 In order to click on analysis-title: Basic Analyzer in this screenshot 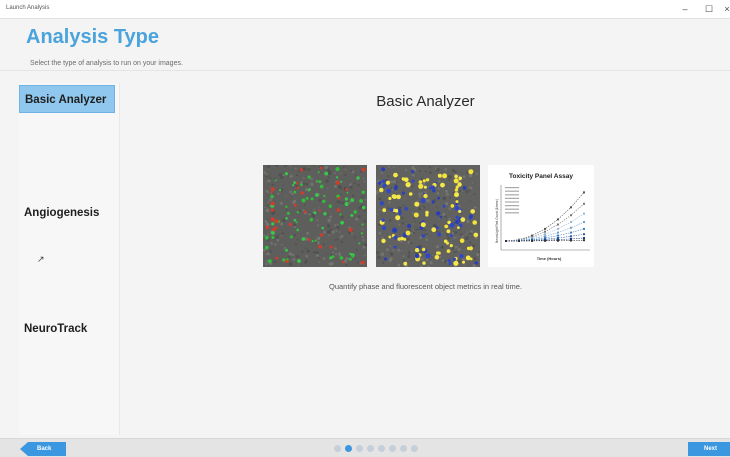, I will do `click(425, 101)`.